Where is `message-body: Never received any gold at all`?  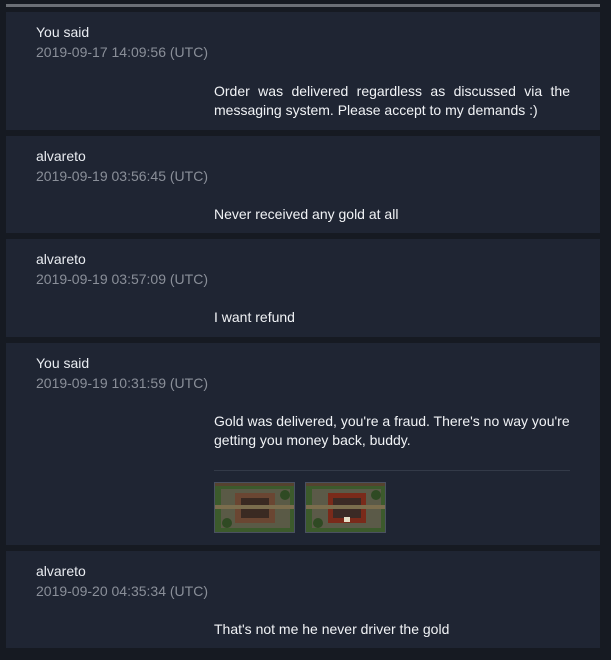
message-body: Never received any gold at all is located at coordinates (306, 214).